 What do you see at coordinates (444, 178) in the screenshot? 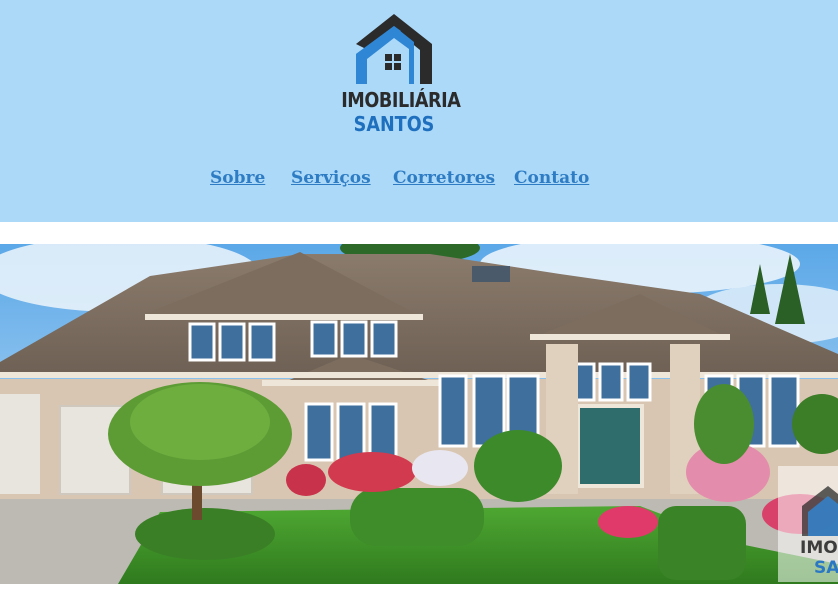
I see `nav-link-corretores: Corretores` at bounding box center [444, 178].